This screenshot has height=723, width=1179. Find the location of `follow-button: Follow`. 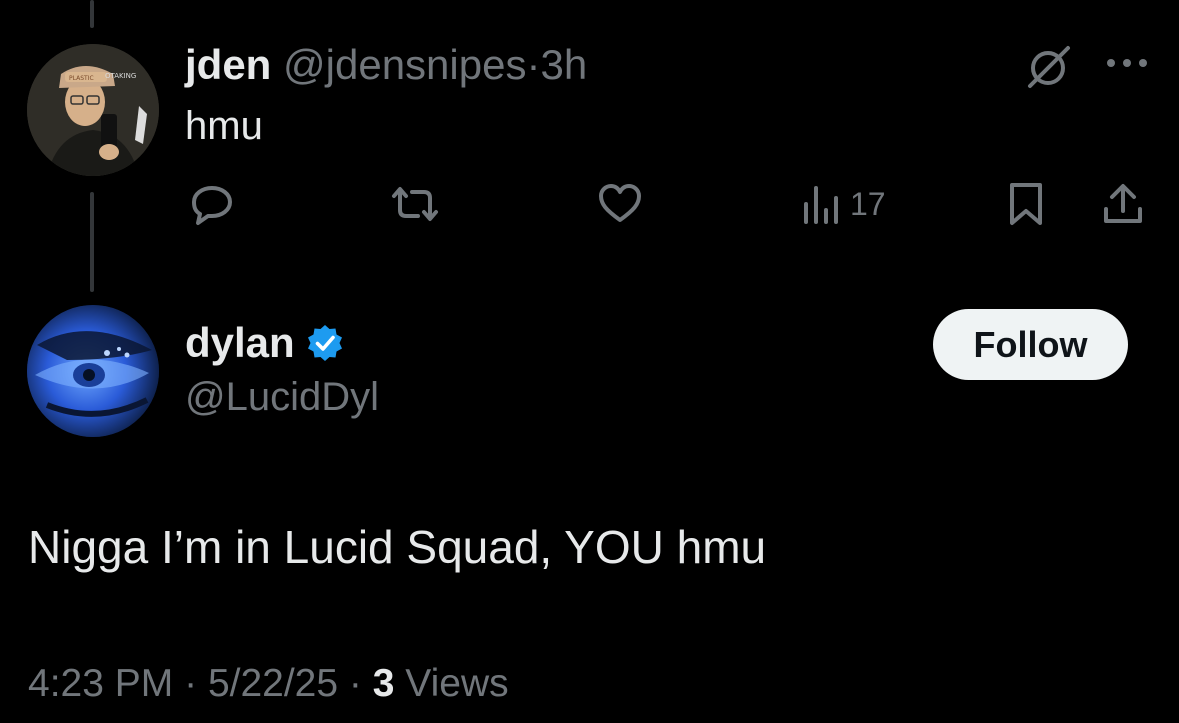

follow-button: Follow is located at coordinates (1030, 344).